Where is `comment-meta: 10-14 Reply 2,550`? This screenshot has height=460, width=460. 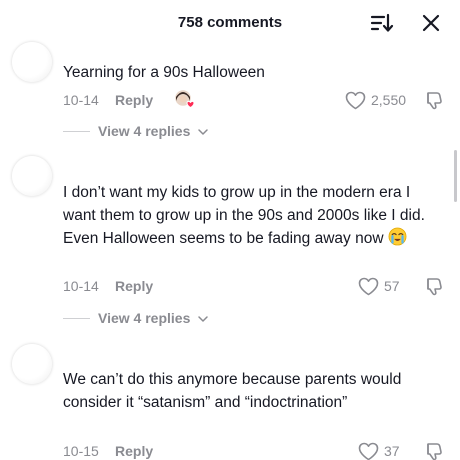 comment-meta: 10-14 Reply 2,550 is located at coordinates (258, 99).